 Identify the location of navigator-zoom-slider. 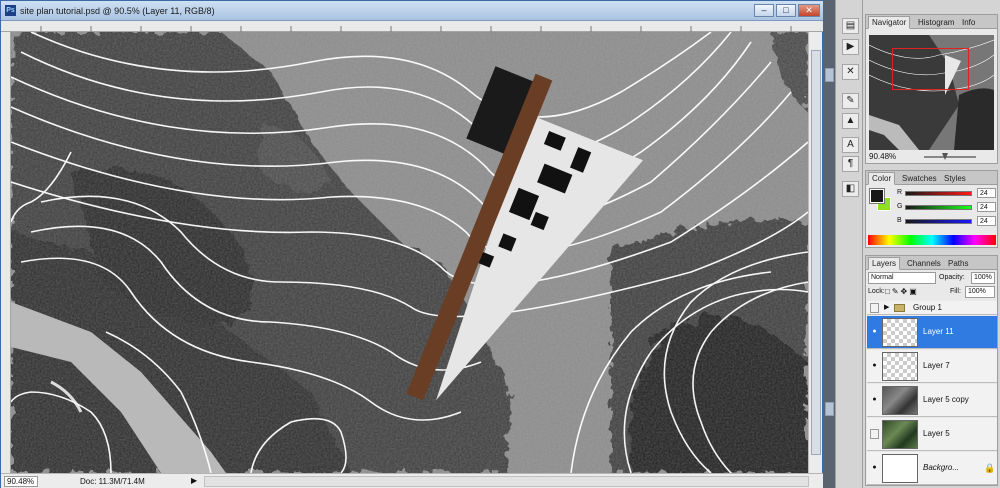
(950, 156).